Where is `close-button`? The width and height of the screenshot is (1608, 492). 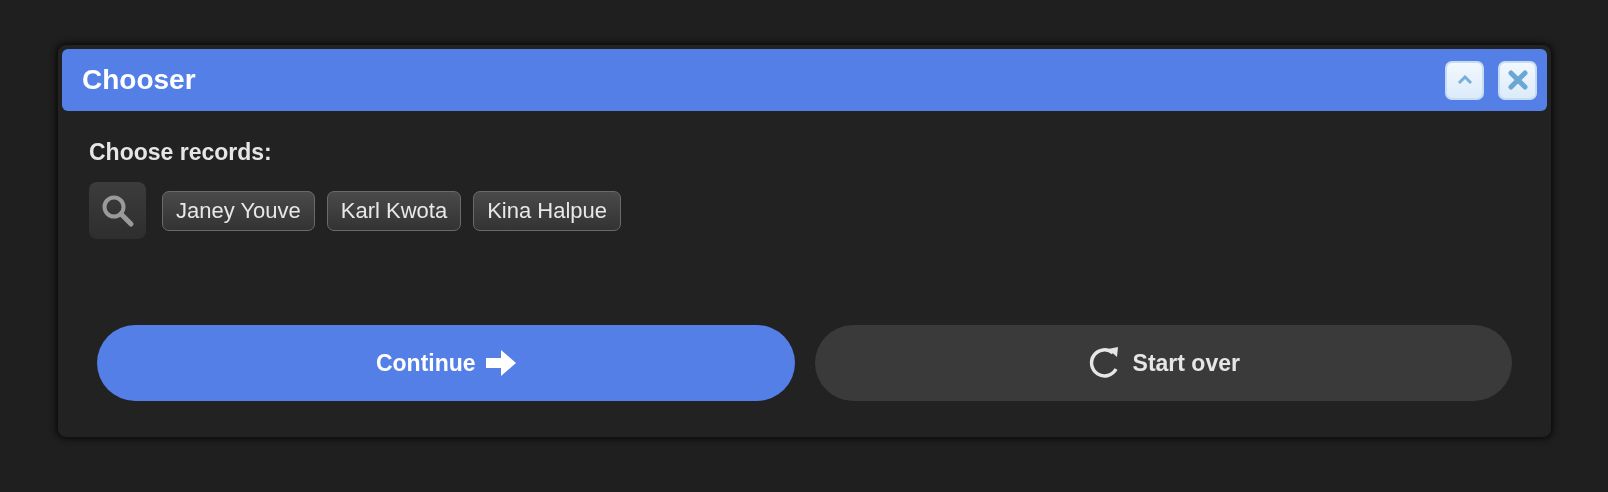
close-button is located at coordinates (1517, 80).